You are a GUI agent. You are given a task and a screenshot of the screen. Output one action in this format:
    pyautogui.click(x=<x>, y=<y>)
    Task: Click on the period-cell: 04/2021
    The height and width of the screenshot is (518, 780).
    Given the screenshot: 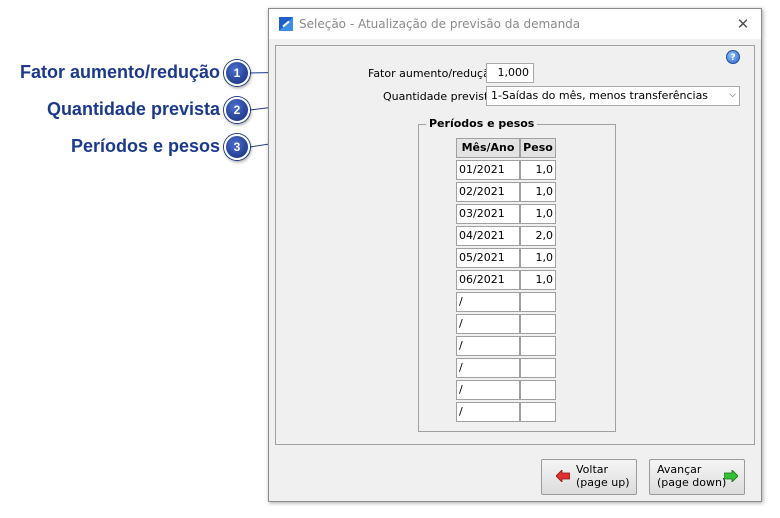 What is the action you would take?
    pyautogui.click(x=488, y=236)
    